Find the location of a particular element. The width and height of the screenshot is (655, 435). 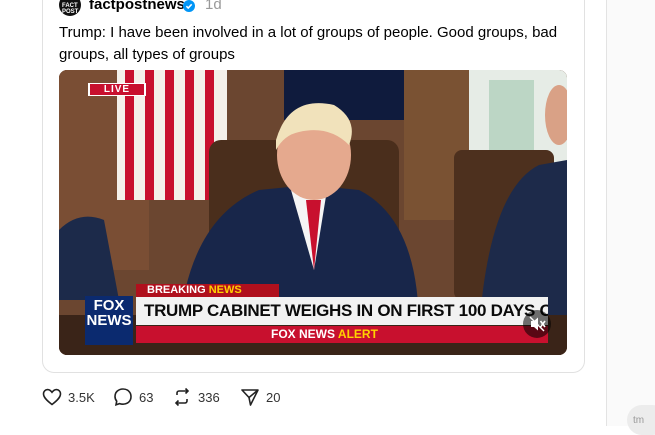

column-divider is located at coordinates (606, 213).